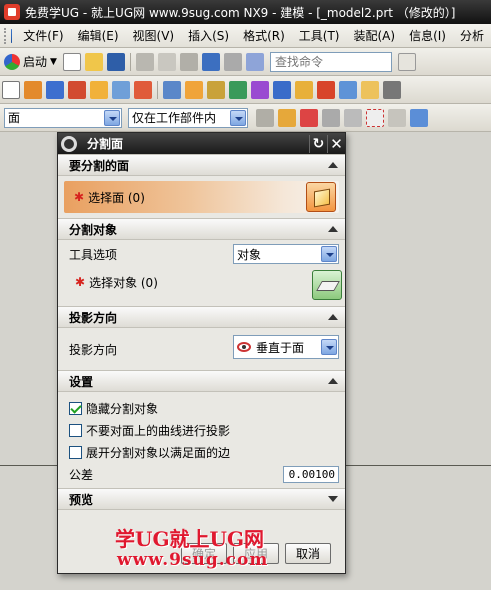 The image size is (491, 590). Describe the element at coordinates (121, 89) in the screenshot. I see `unite-icon` at that location.